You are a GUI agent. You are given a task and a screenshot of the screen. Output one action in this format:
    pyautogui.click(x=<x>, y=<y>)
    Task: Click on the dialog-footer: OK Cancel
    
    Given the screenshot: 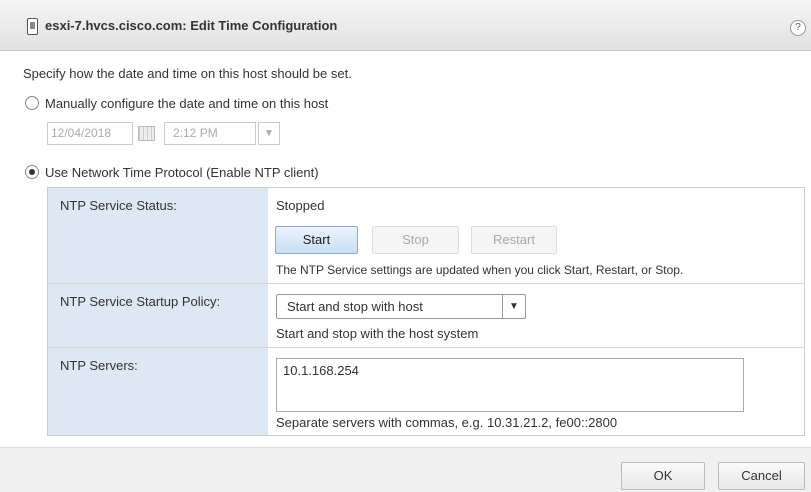 What is the action you would take?
    pyautogui.click(x=405, y=469)
    